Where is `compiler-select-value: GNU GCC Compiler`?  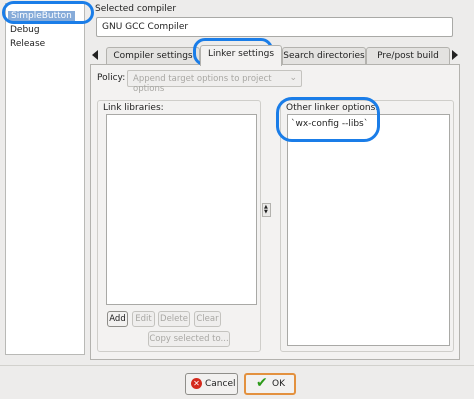 compiler-select-value: GNU GCC Compiler is located at coordinates (145, 27).